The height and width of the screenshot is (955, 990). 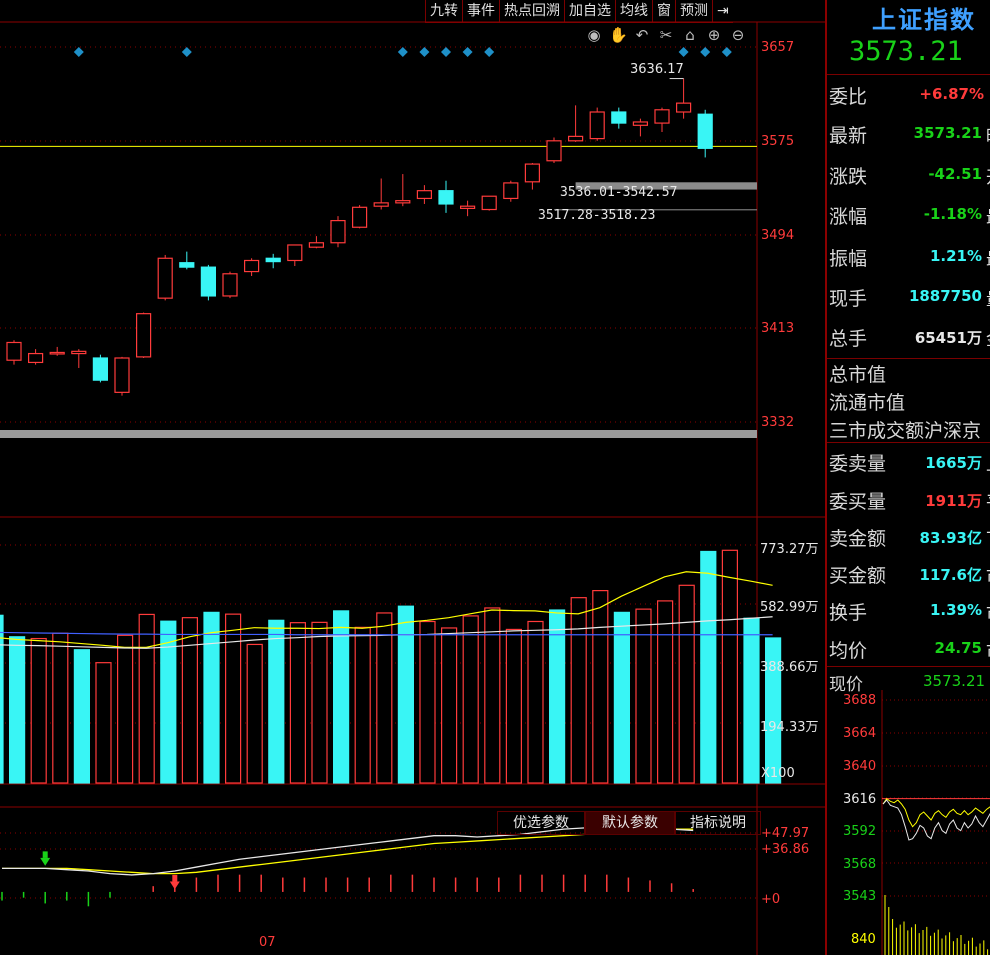 What do you see at coordinates (541, 823) in the screenshot?
I see `optimal-params-tab: 优选参数` at bounding box center [541, 823].